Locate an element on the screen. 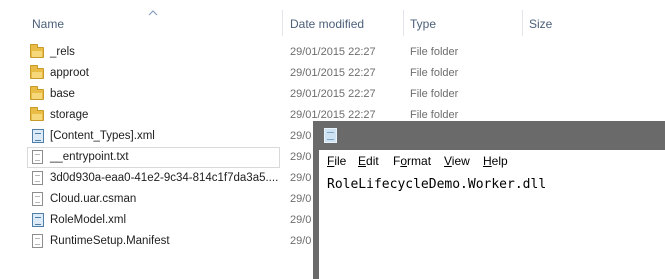 The image size is (665, 279). menu-file: File is located at coordinates (336, 161).